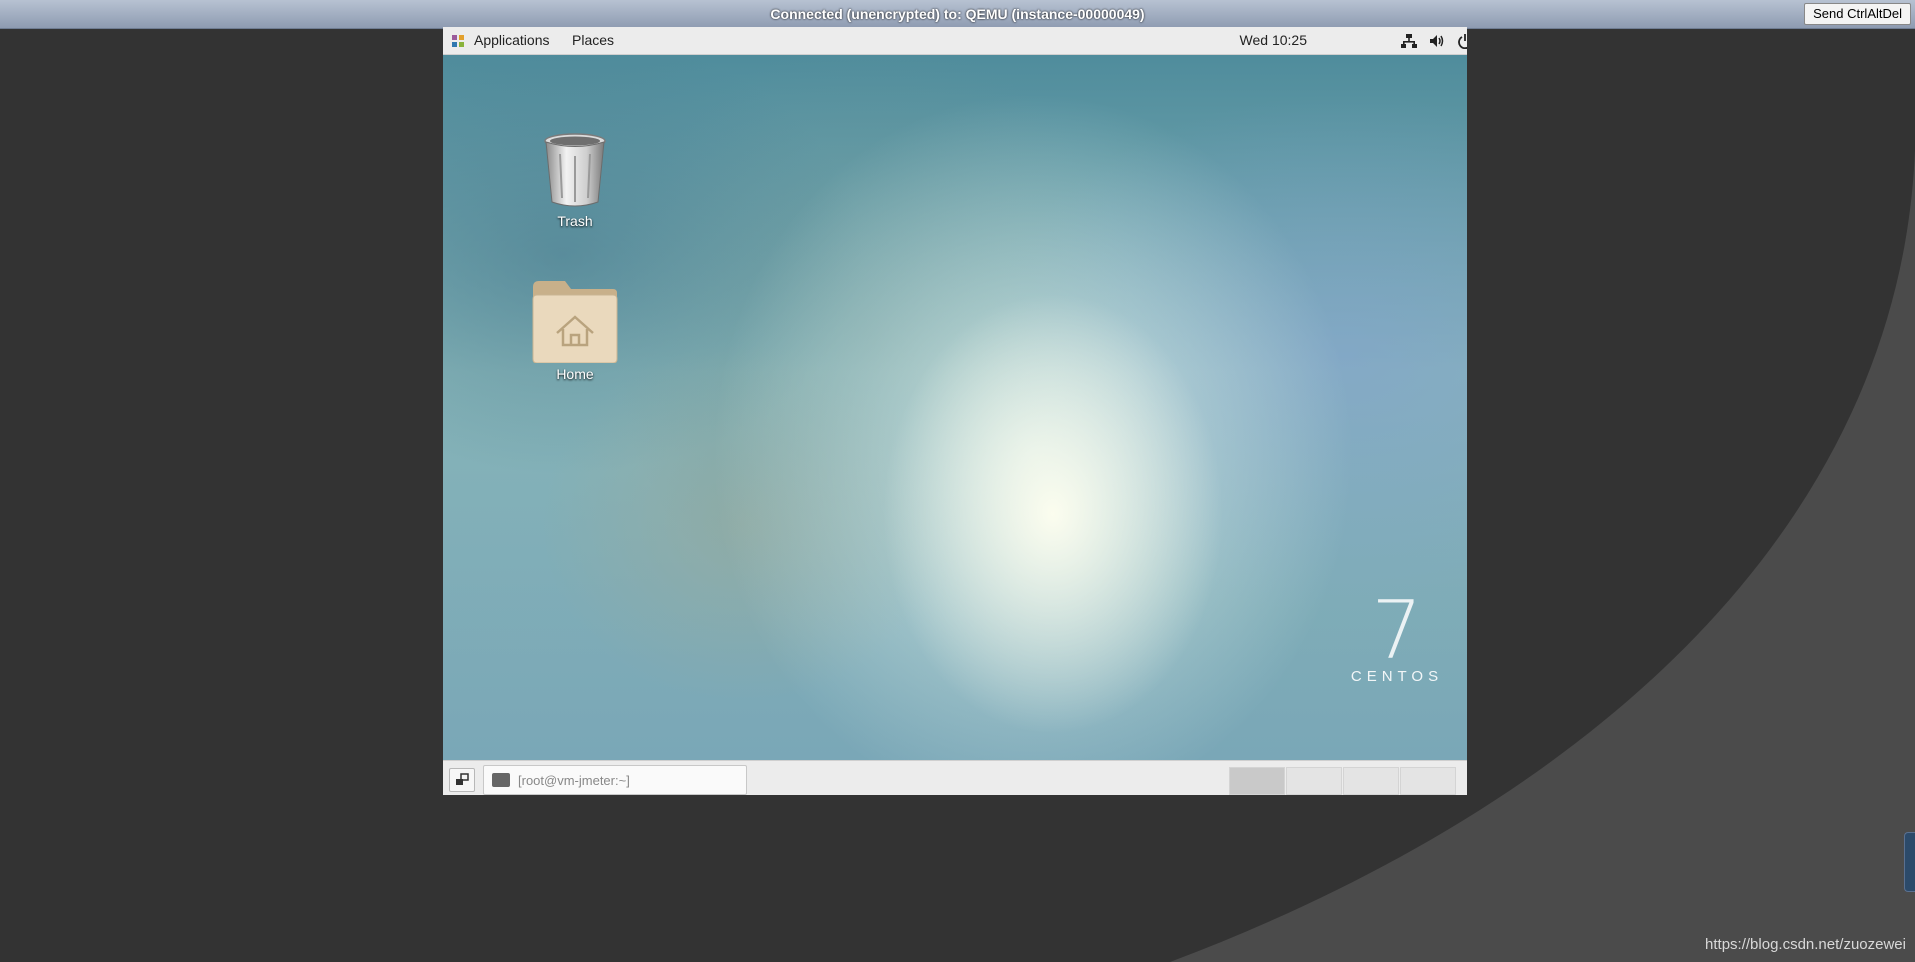 The image size is (1915, 962). What do you see at coordinates (1462, 41) in the screenshot?
I see `power-icon` at bounding box center [1462, 41].